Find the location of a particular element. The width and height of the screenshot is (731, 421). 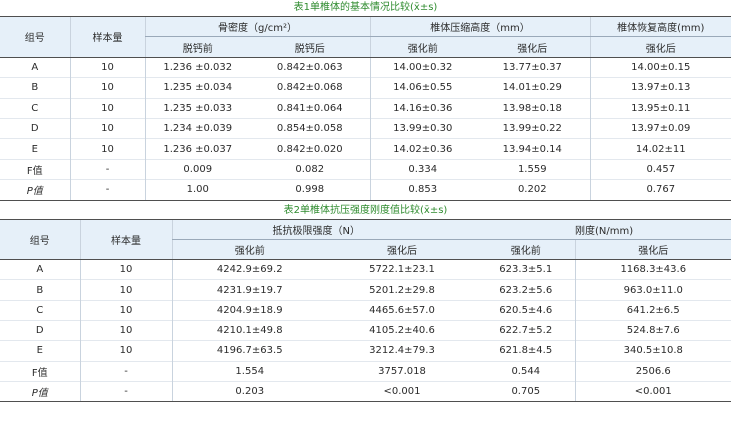

table-cell: 0.203 is located at coordinates (249, 391).